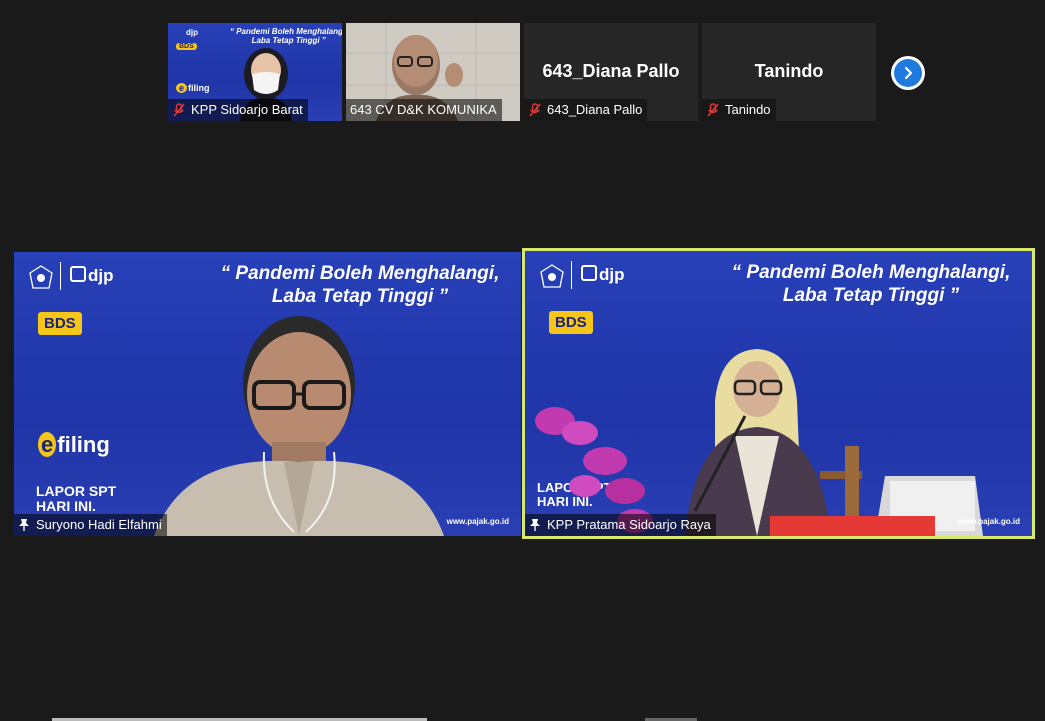  I want to click on participant-display-name: 643_Diana Pallo, so click(611, 71).